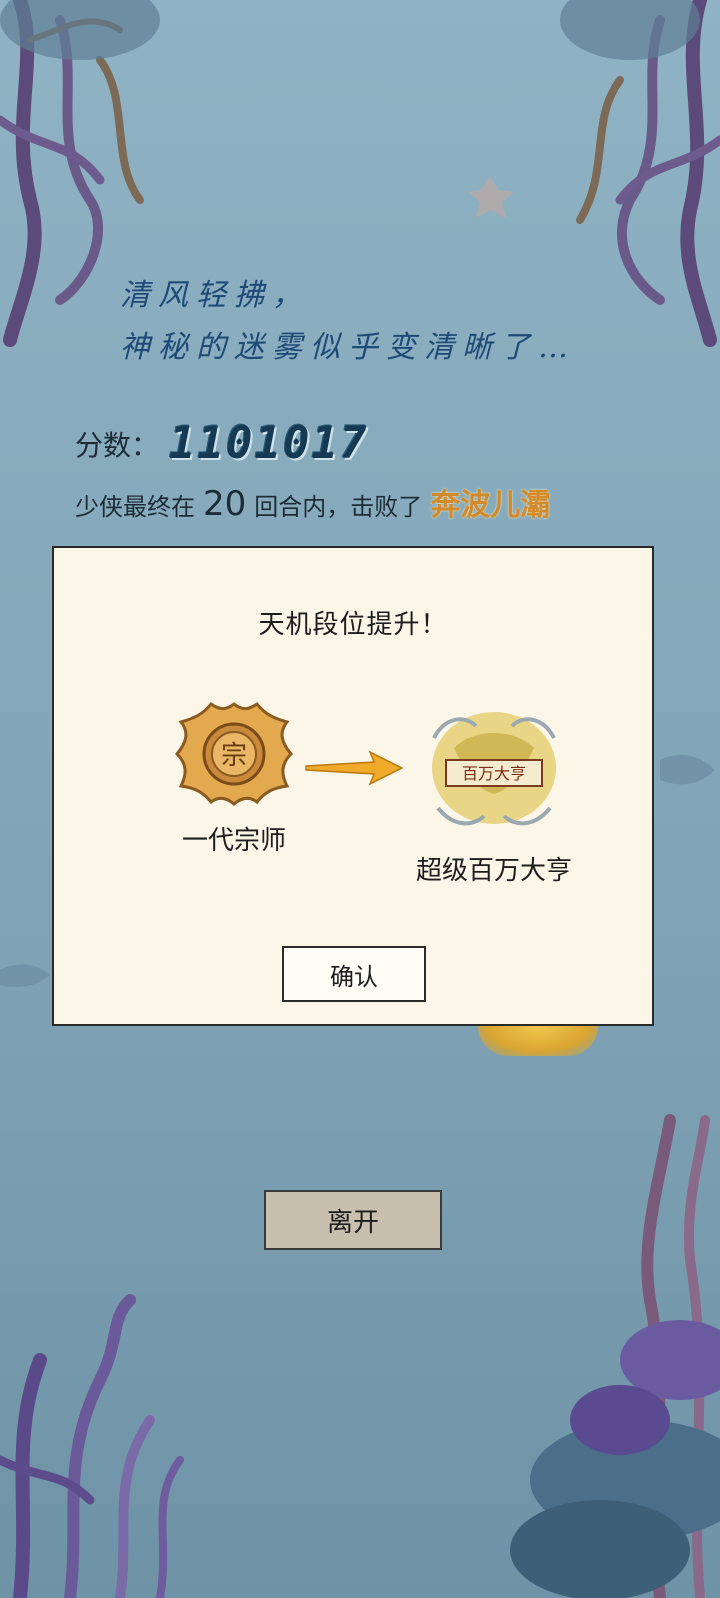 The image size is (720, 1598). Describe the element at coordinates (215, 295) in the screenshot. I see `tagline-line-1: 清风轻拂，` at that location.